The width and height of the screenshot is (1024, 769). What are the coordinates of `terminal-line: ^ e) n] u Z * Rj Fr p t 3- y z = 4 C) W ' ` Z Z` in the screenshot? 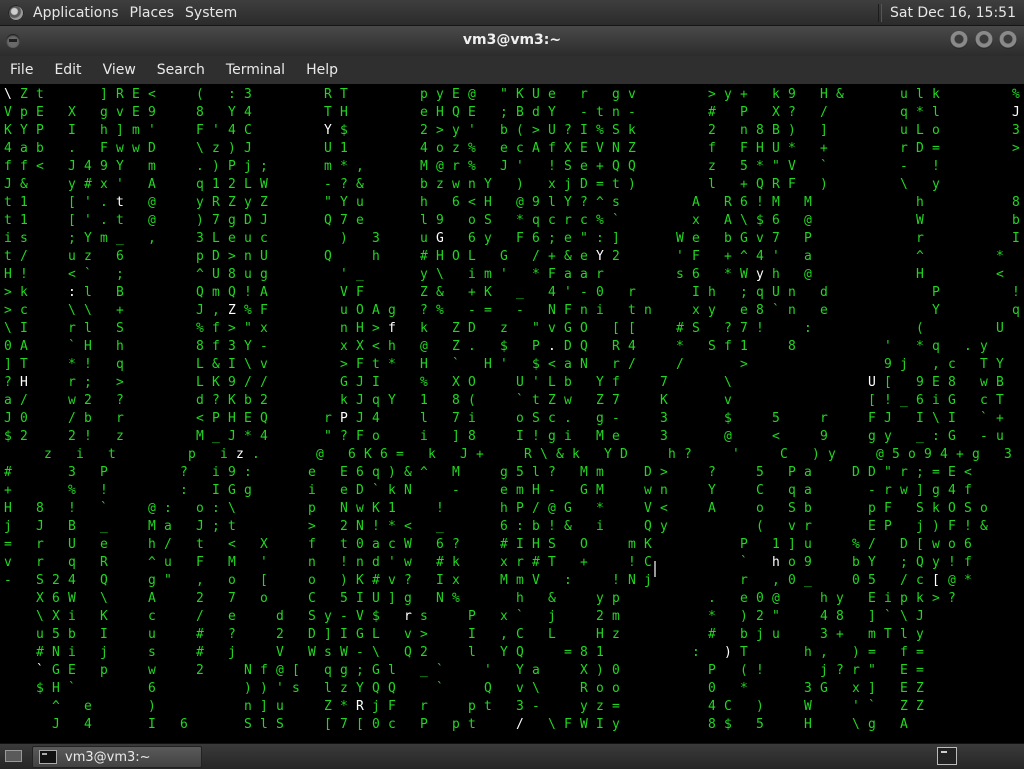 It's located at (488, 706).